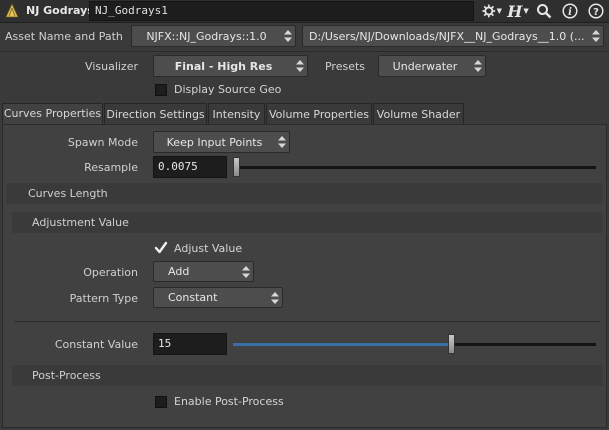 Image resolution: width=609 pixels, height=430 pixels. What do you see at coordinates (208, 248) in the screenshot?
I see `adjust-value-label: Adjust Value` at bounding box center [208, 248].